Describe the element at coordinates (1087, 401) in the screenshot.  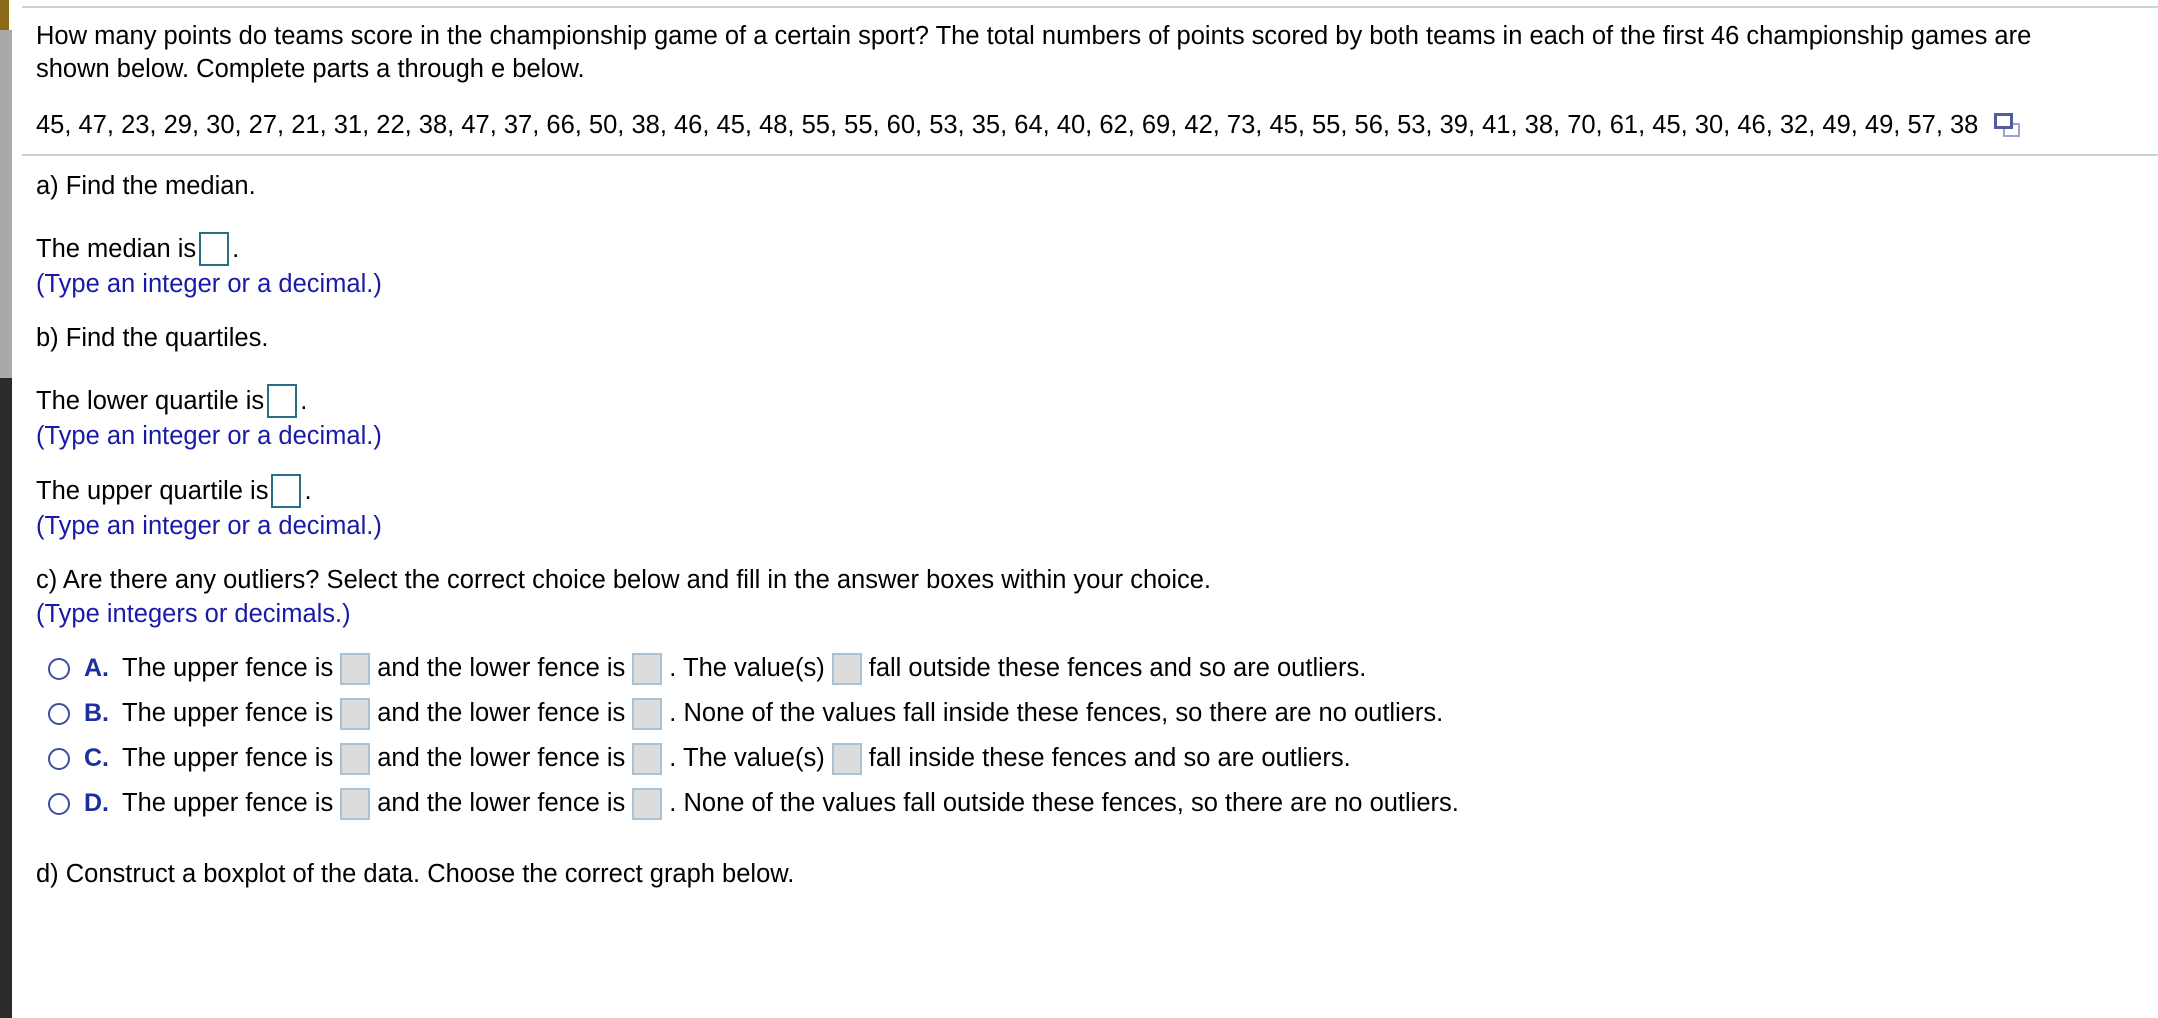
I see `lower-quartile-answer-line: The lower quartile is .` at that location.